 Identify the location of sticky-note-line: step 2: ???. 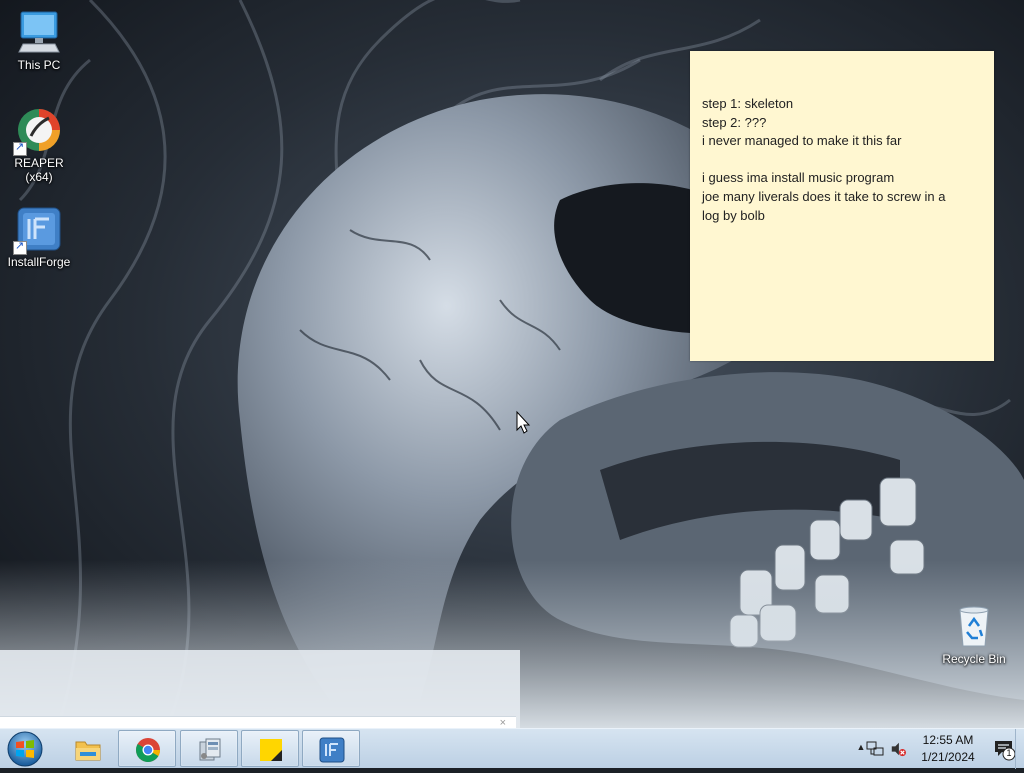
(842, 123).